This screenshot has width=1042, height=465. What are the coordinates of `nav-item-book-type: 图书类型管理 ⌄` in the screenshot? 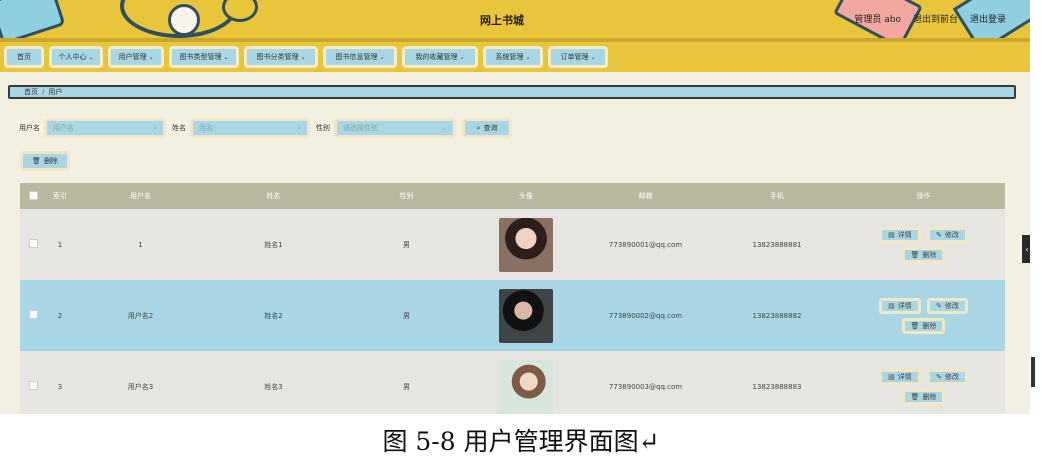 It's located at (204, 57).